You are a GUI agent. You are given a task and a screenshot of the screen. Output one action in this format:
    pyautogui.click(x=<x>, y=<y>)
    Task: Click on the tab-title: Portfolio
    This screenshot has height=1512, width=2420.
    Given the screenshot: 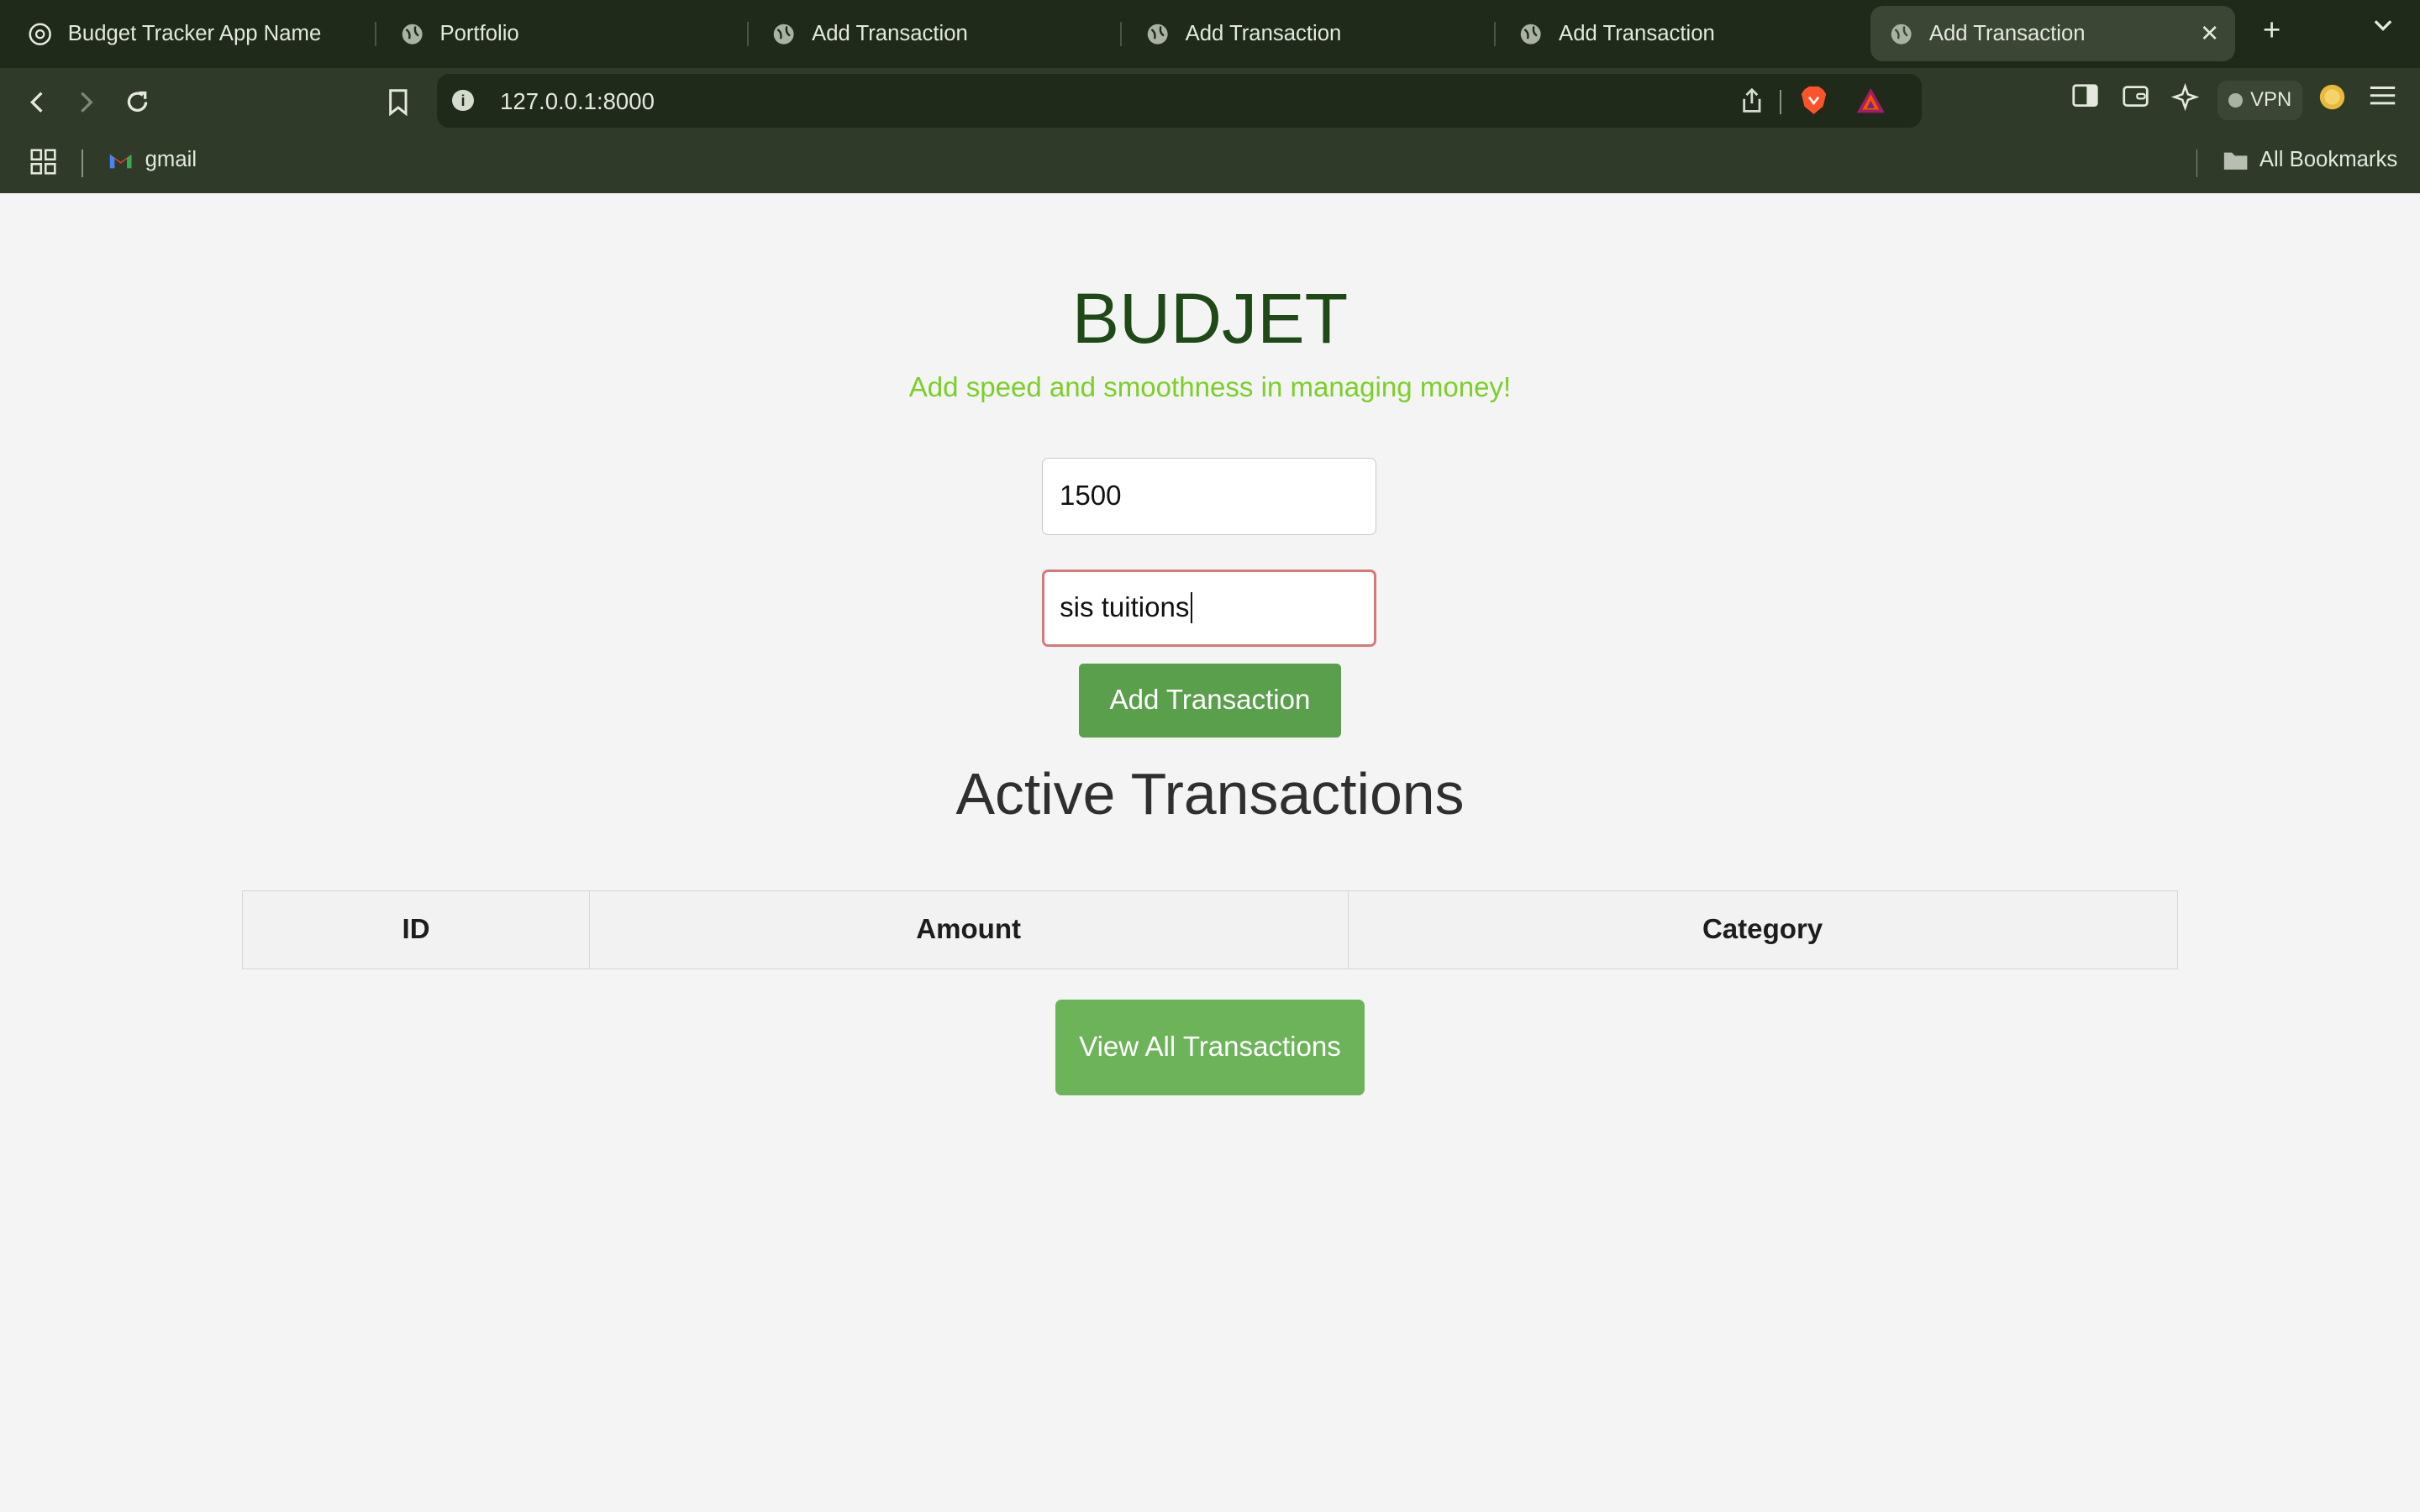 What is the action you would take?
    pyautogui.click(x=479, y=33)
    